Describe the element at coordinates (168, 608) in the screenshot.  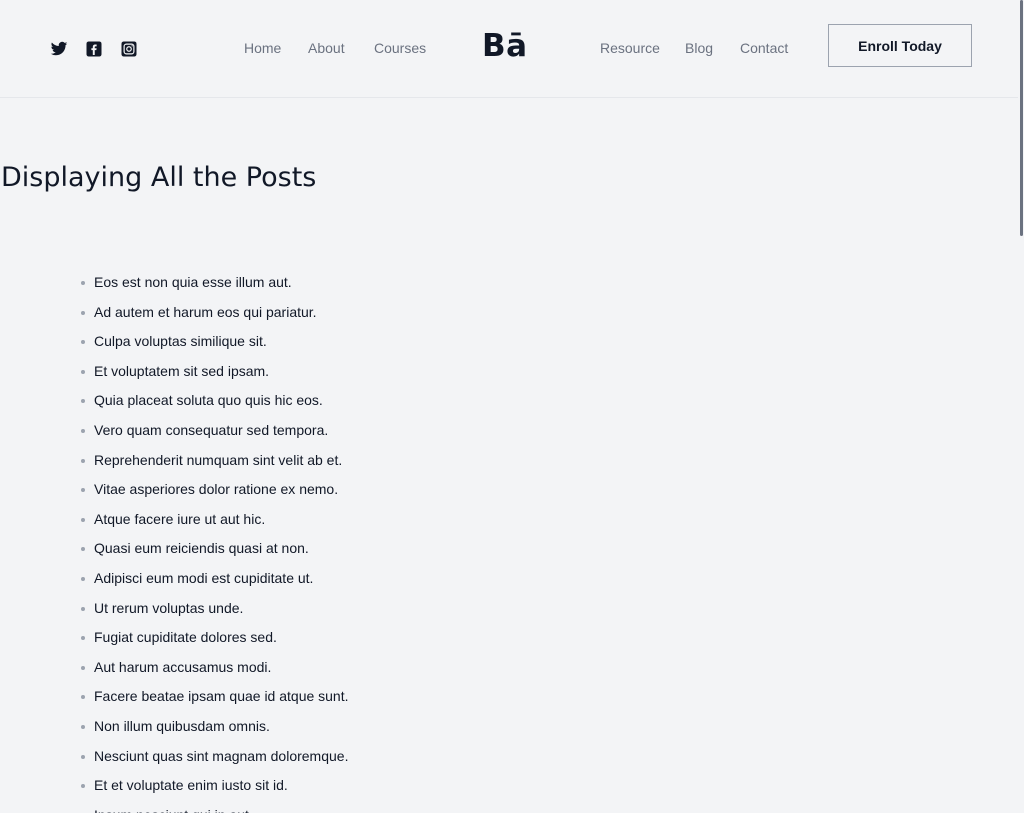
I see `post-link: Ut rerum voluptas unde.` at that location.